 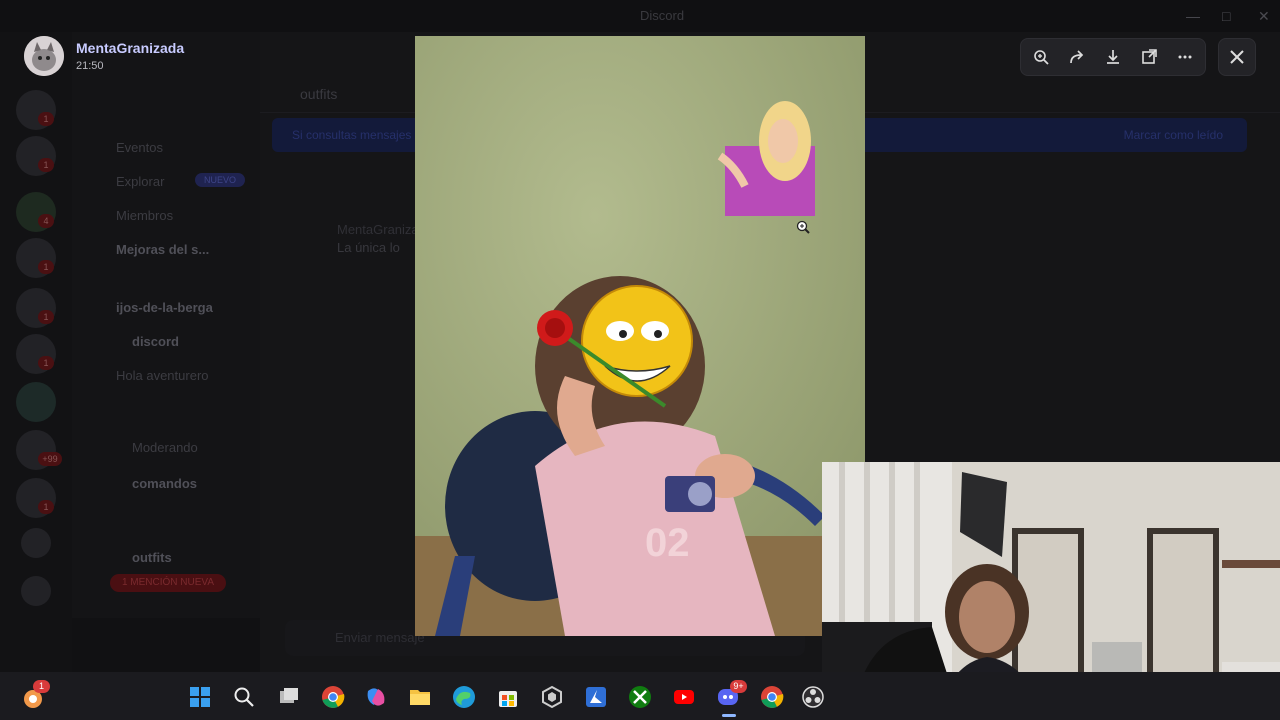 What do you see at coordinates (464, 697) in the screenshot?
I see `edge-icon` at bounding box center [464, 697].